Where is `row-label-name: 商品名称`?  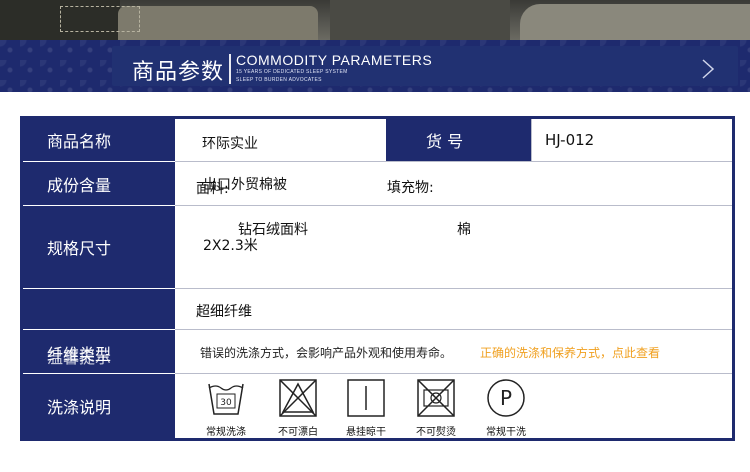
row-label-name: 商品名称 is located at coordinates (99, 140).